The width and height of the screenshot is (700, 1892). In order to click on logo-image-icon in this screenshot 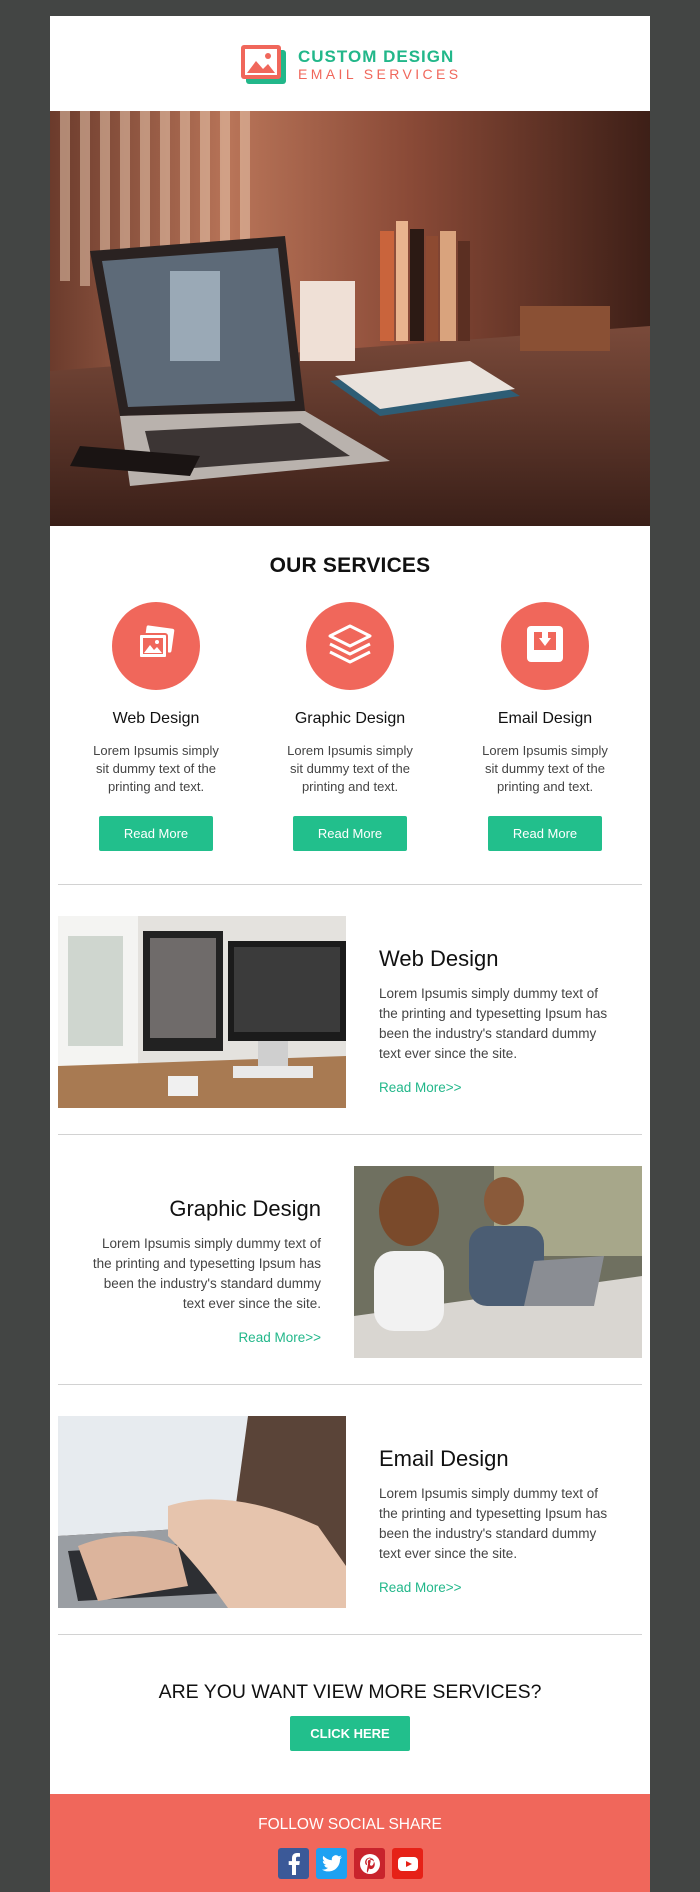, I will do `click(264, 65)`.